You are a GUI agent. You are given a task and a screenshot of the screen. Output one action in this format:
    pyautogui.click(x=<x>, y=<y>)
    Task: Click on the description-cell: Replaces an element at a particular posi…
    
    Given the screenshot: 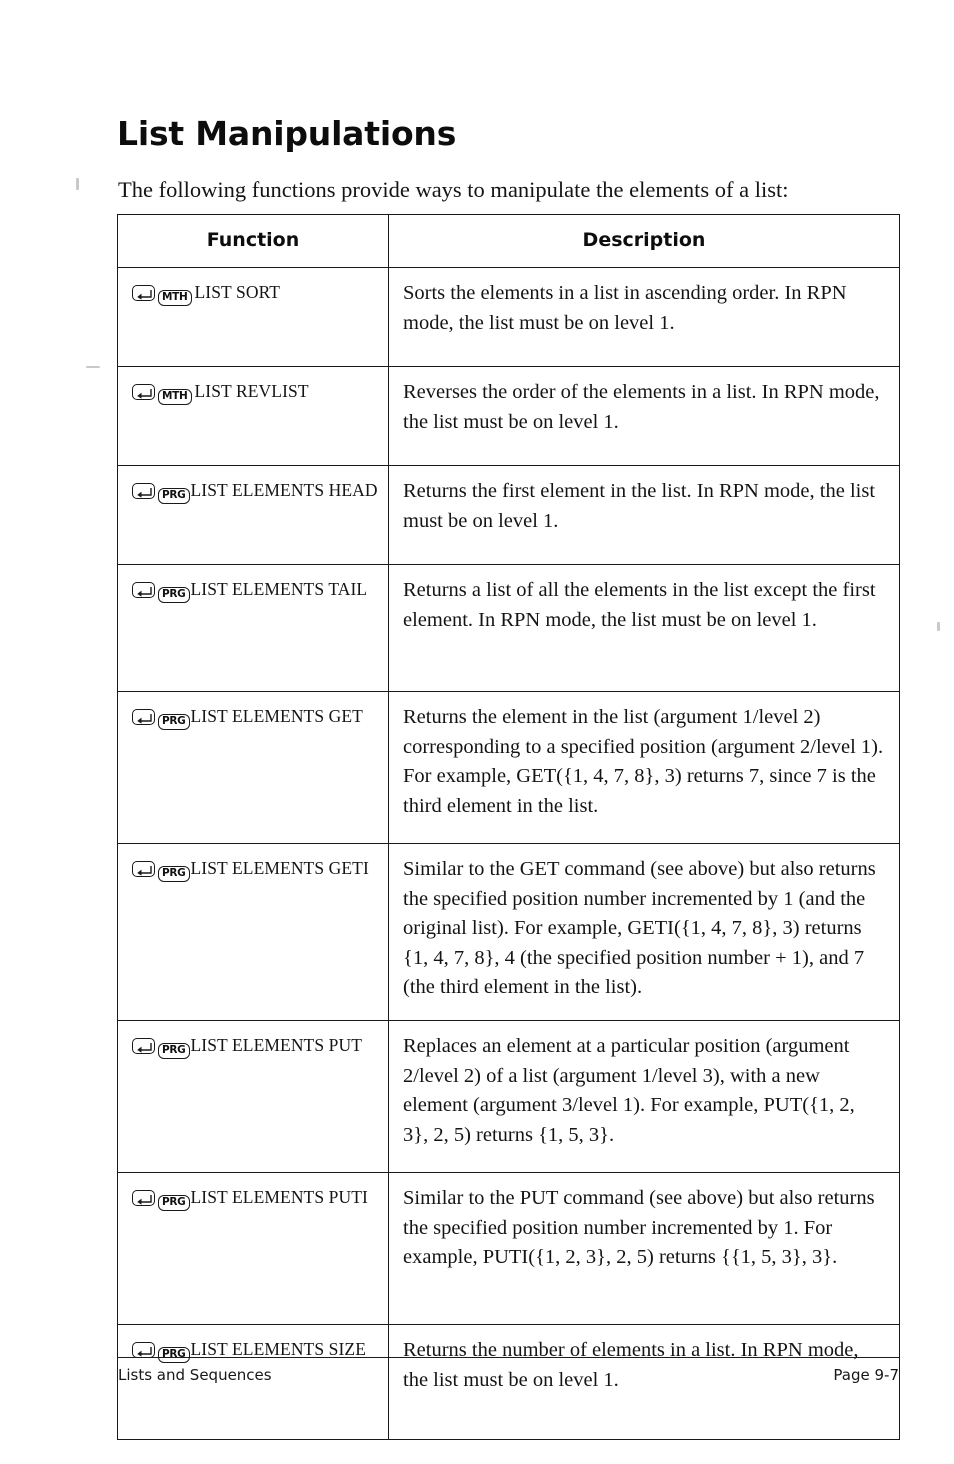 What is the action you would take?
    pyautogui.click(x=644, y=1096)
    